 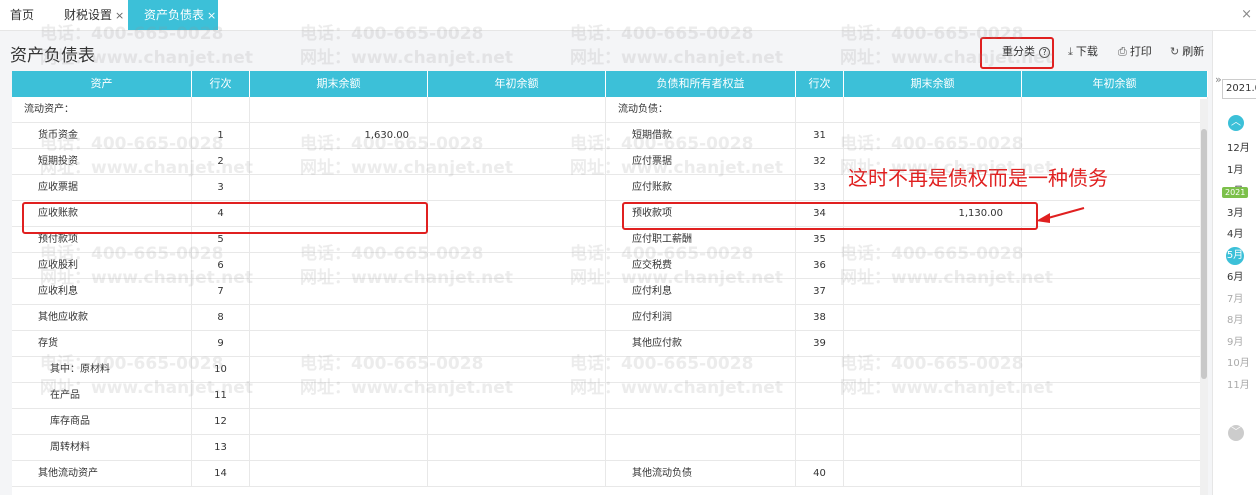 What do you see at coordinates (1236, 433) in the screenshot?
I see `chevron-down-icon: ﹀` at bounding box center [1236, 433].